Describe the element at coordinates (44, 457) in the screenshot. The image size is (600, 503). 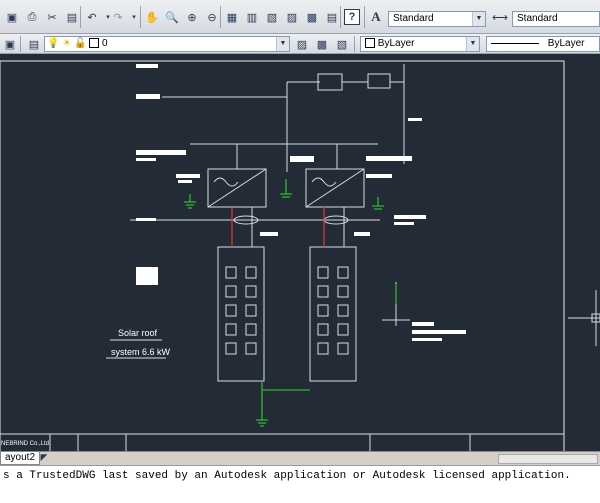
I see `tab-scroll-icon: ◤` at that location.